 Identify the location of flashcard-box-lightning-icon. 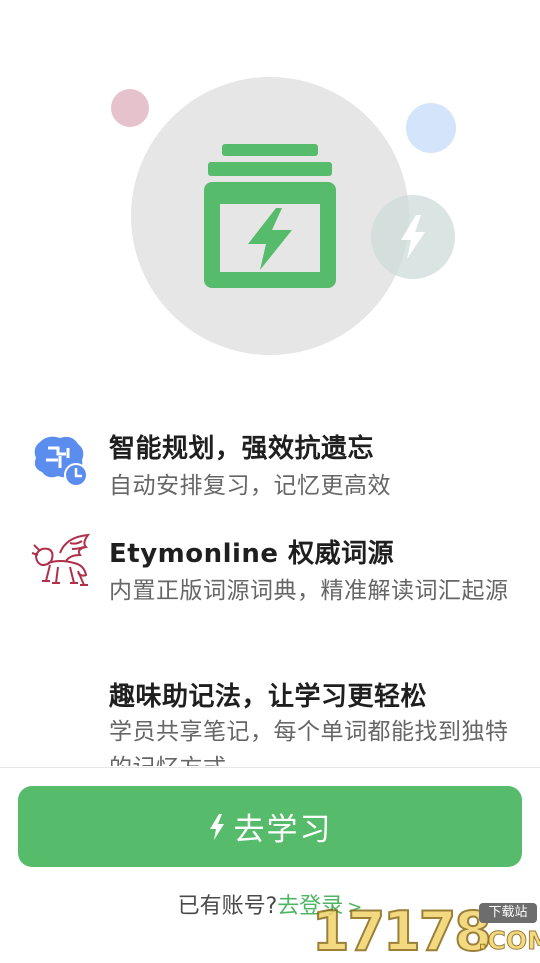
(270, 216).